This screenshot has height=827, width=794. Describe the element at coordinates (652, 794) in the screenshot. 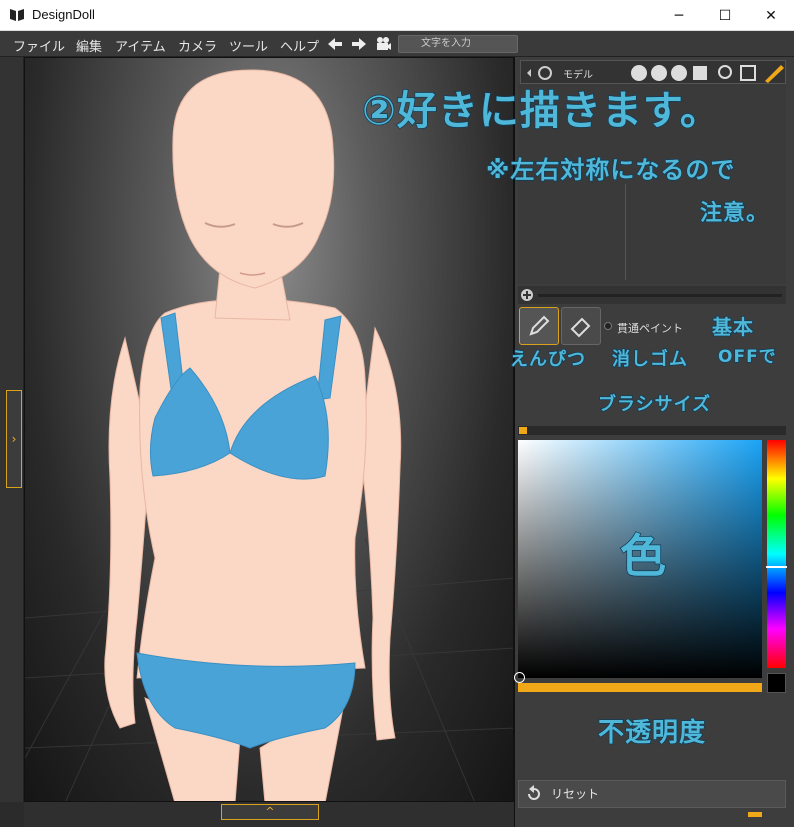

I see `reset-button: リセット` at that location.